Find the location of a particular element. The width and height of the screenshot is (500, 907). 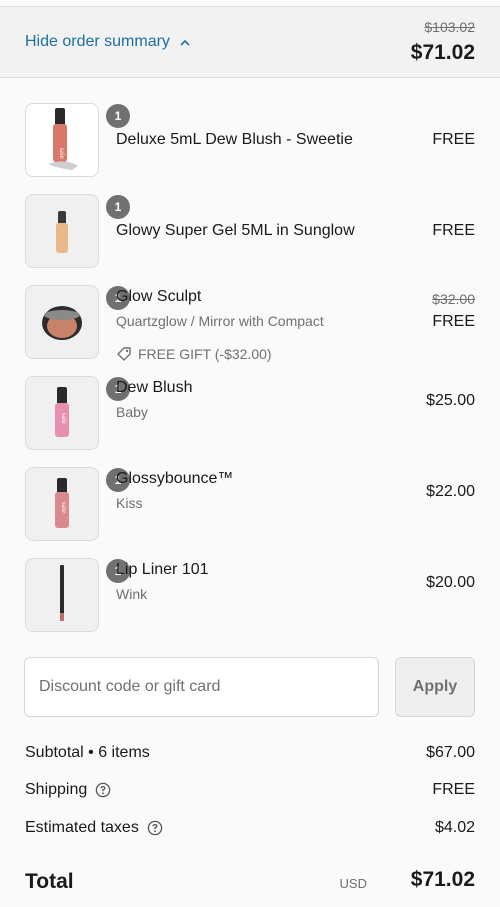

lip-liner-image is located at coordinates (62, 593).